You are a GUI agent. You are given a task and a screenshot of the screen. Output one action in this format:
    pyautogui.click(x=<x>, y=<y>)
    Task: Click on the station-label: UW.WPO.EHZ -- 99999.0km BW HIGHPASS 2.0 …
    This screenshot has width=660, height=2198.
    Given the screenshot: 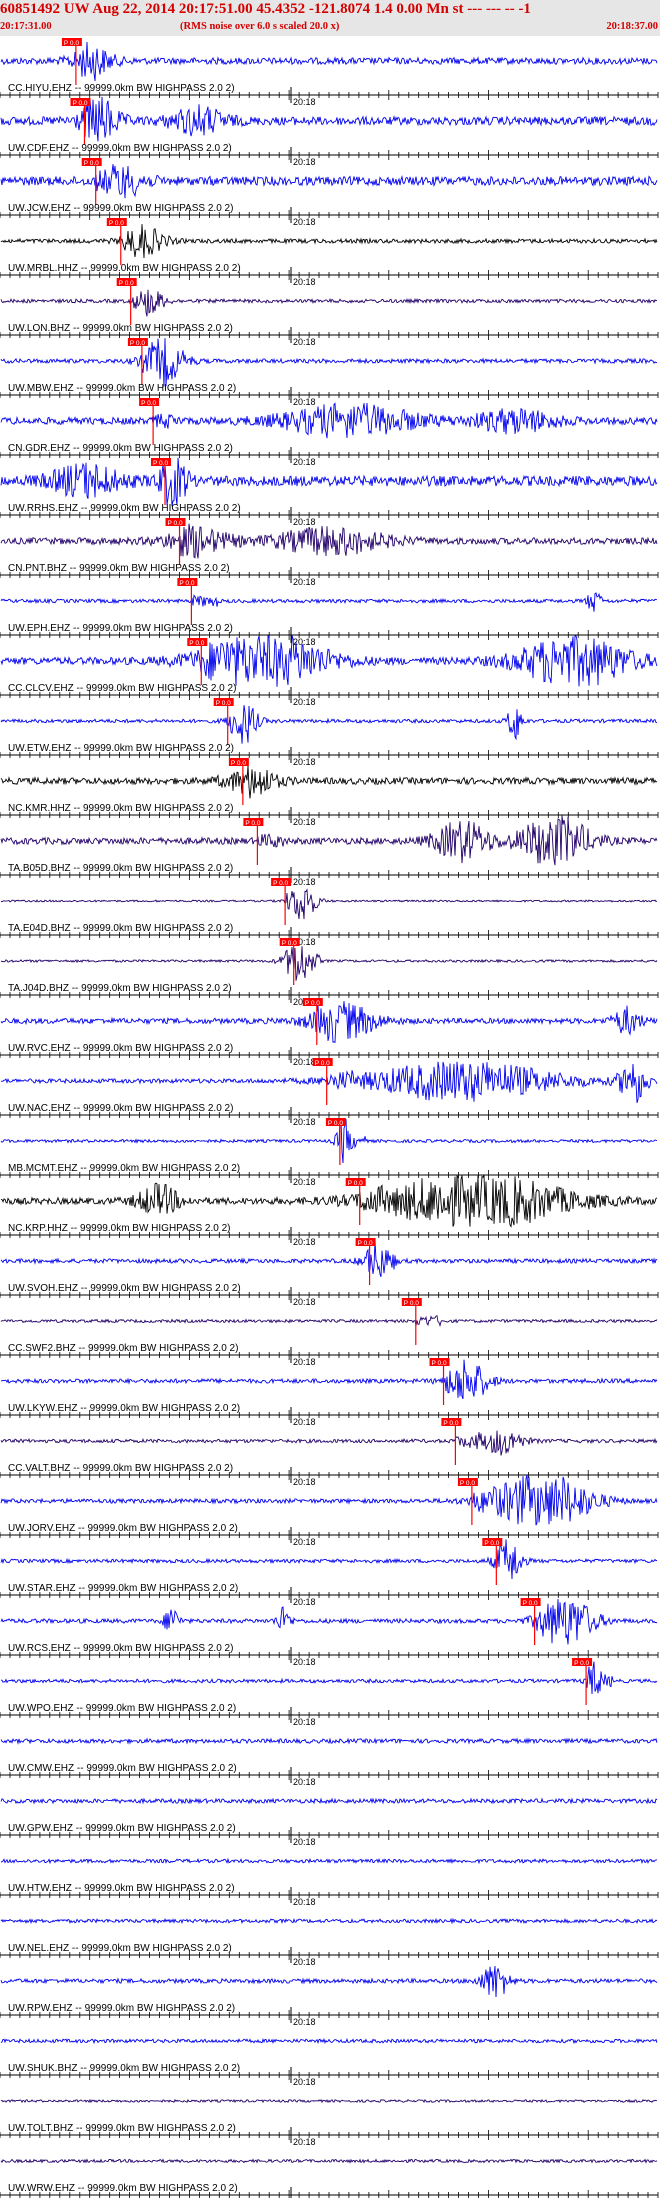 What is the action you would take?
    pyautogui.click(x=122, y=1708)
    